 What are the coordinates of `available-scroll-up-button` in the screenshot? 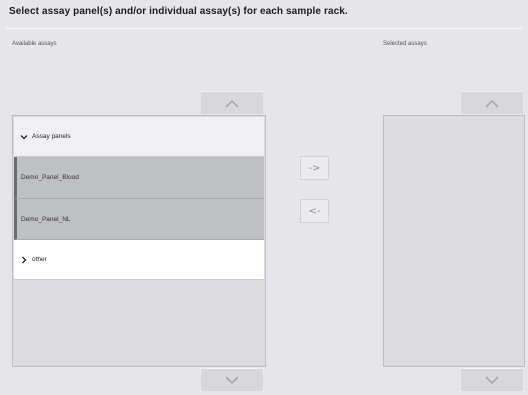 It's located at (232, 102).